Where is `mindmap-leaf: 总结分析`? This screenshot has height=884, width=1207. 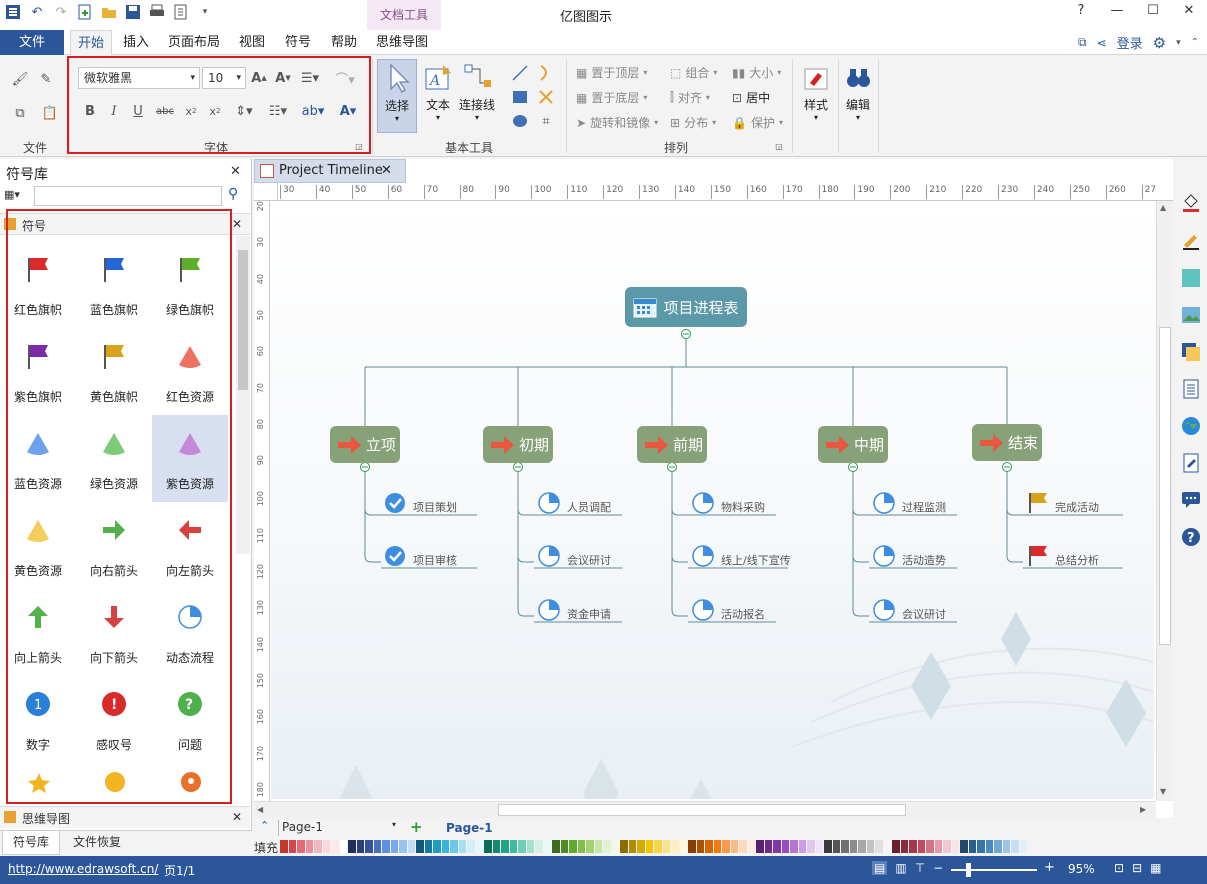
mindmap-leaf: 总结分析 is located at coordinates (1077, 560).